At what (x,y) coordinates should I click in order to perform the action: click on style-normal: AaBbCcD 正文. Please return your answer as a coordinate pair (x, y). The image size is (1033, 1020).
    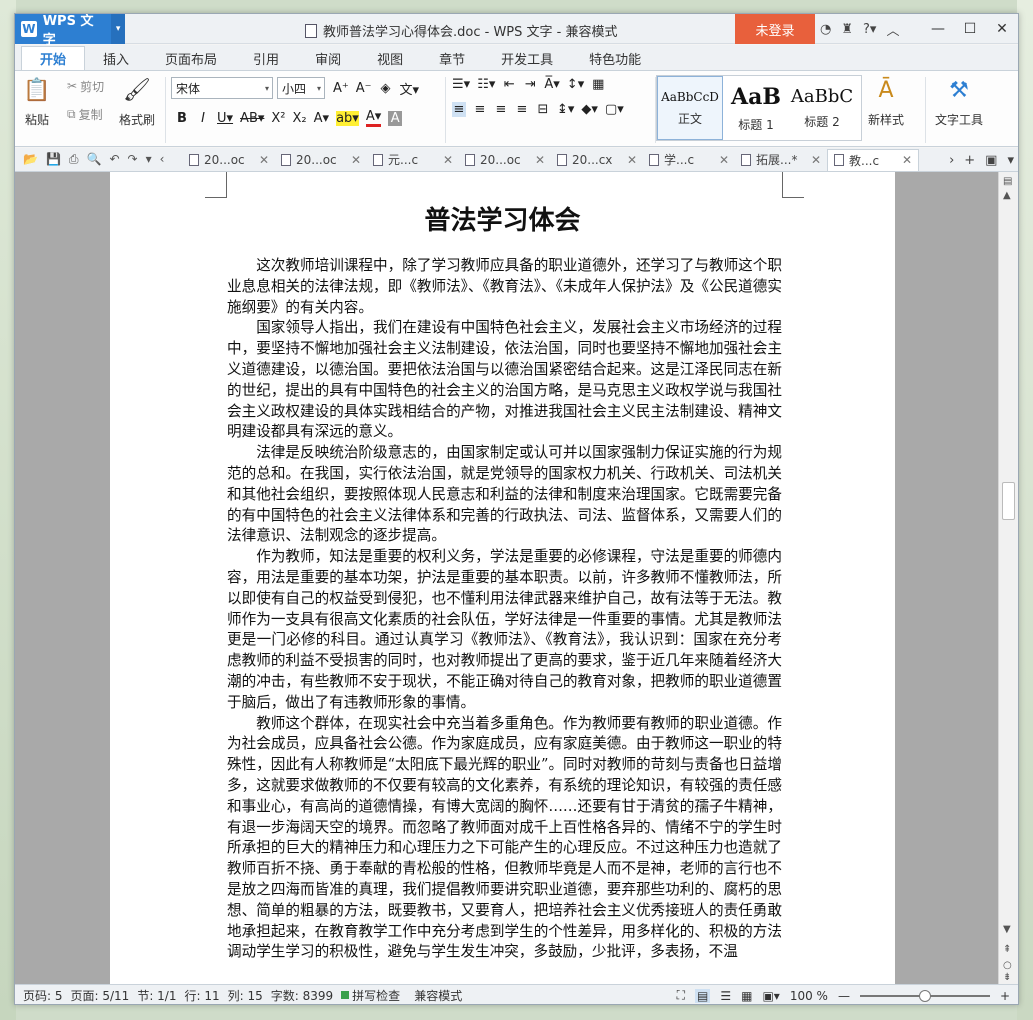
    Looking at the image, I should click on (690, 108).